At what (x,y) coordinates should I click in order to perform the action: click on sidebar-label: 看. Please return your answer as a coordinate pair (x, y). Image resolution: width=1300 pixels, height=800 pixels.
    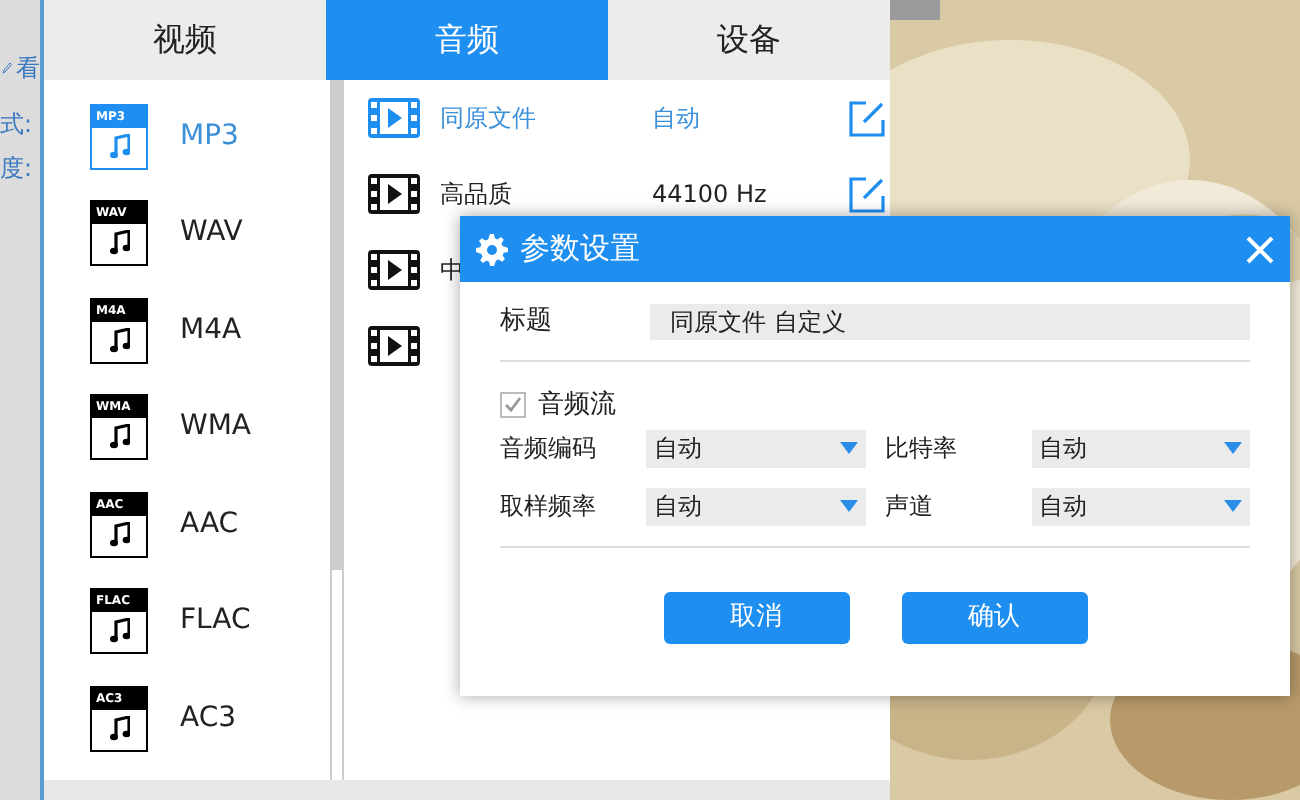
    Looking at the image, I should click on (28, 69).